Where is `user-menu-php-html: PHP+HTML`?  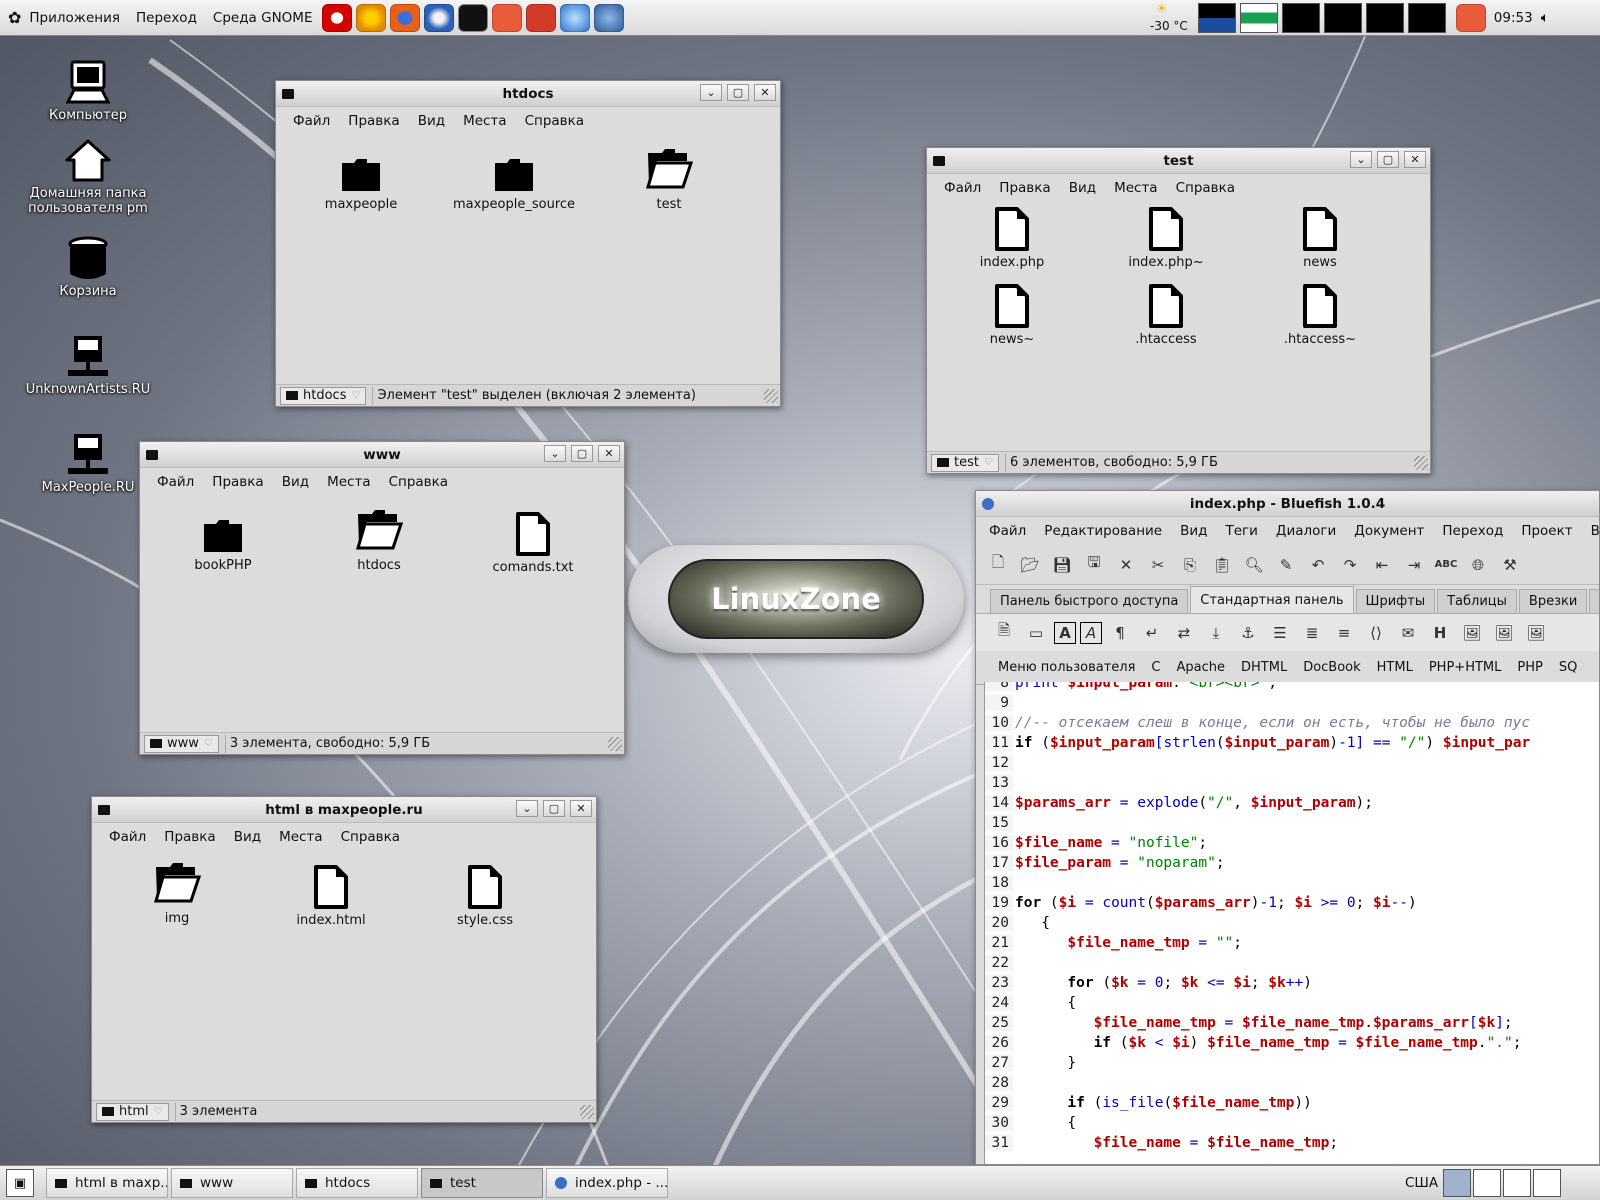 user-menu-php-html: PHP+HTML is located at coordinates (1465, 667).